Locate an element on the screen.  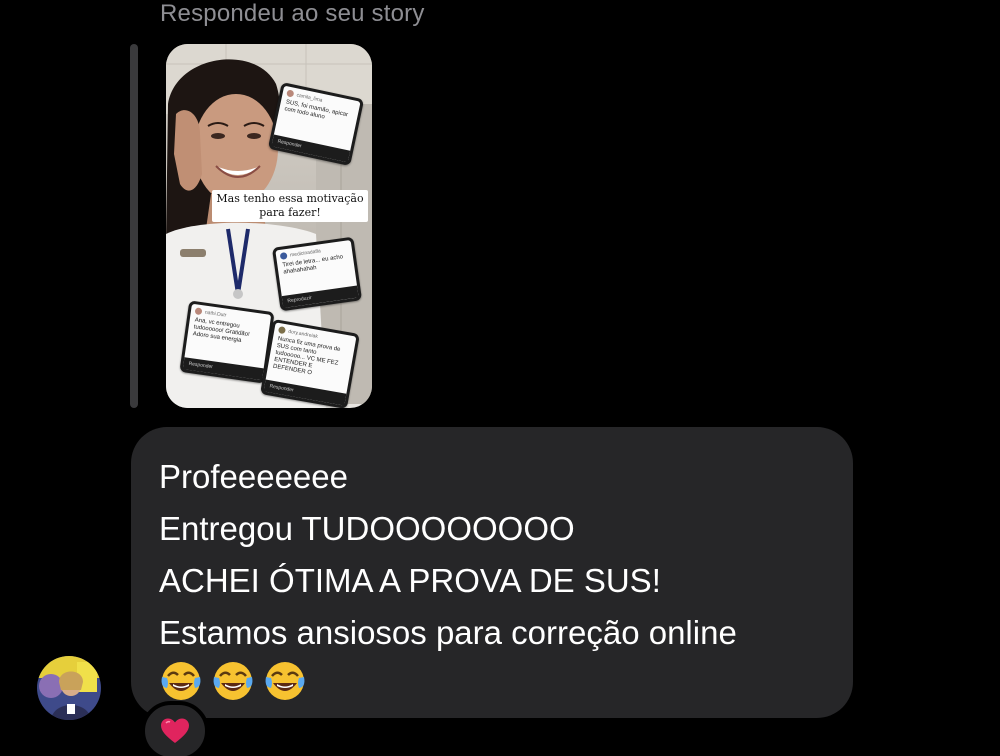
red-heart-icon is located at coordinates (175, 730).